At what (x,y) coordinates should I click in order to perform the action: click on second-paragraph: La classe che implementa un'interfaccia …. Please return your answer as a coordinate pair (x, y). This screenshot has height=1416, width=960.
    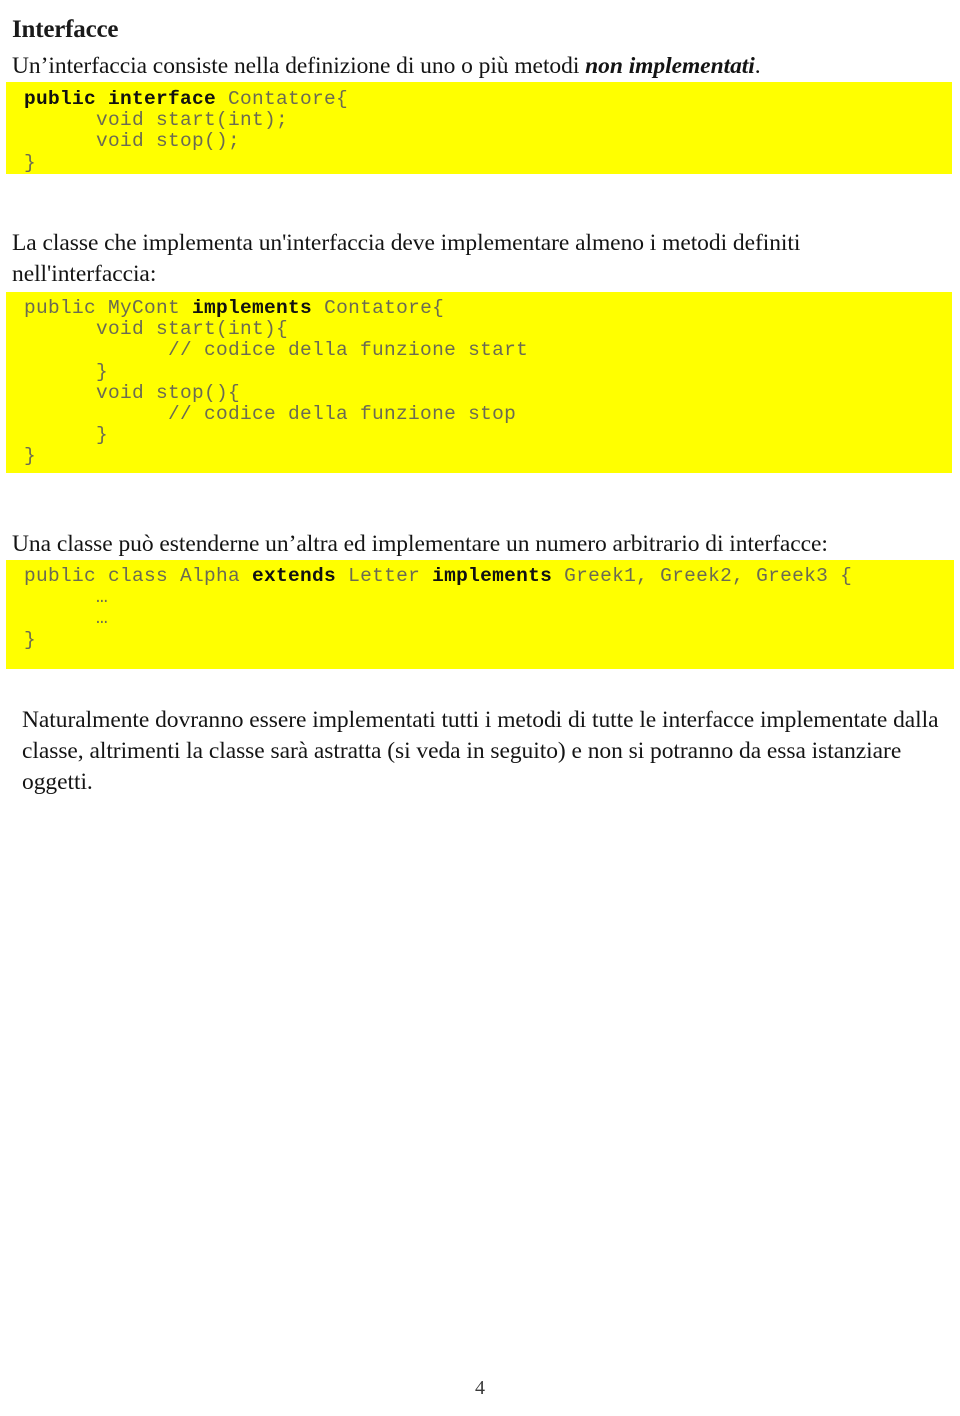
    Looking at the image, I should click on (406, 258).